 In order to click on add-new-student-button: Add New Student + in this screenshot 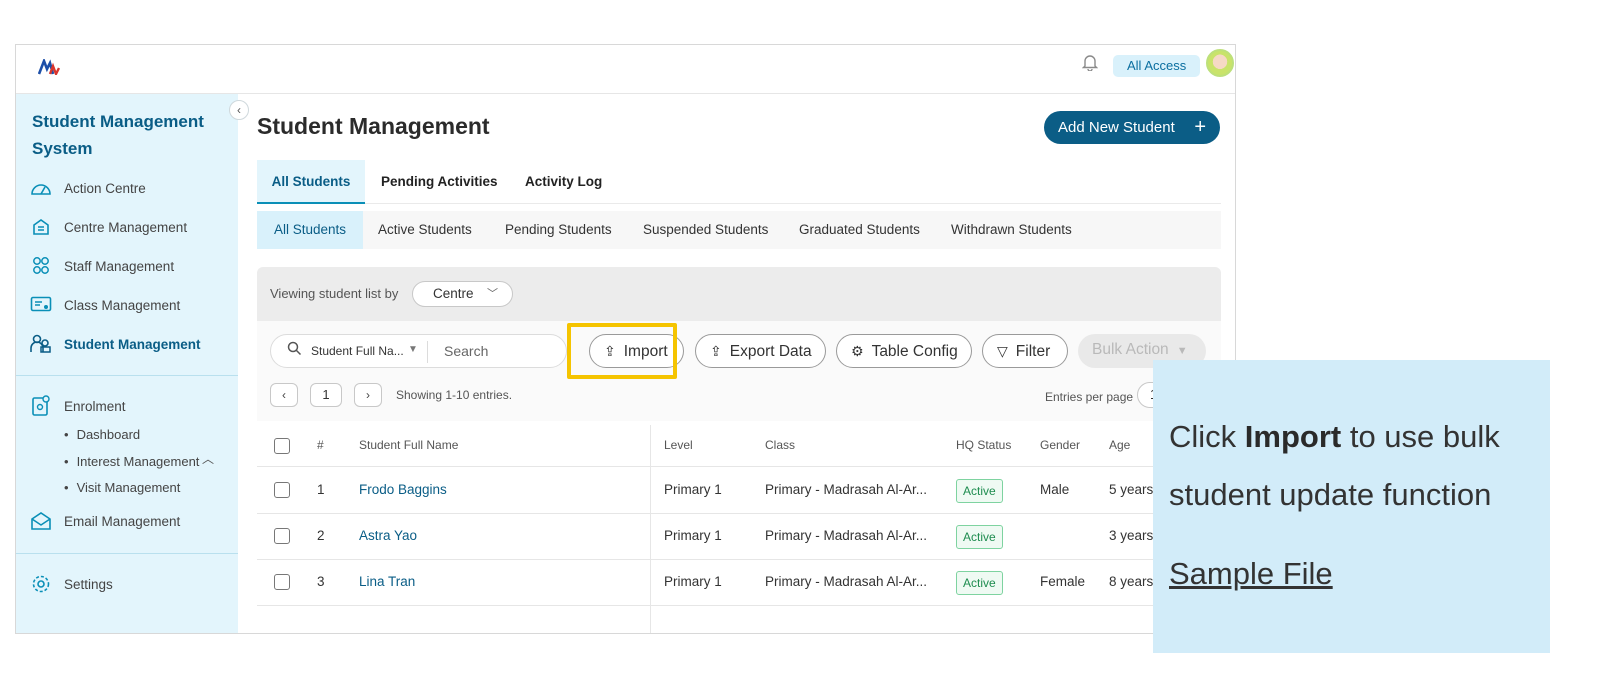, I will do `click(1132, 127)`.